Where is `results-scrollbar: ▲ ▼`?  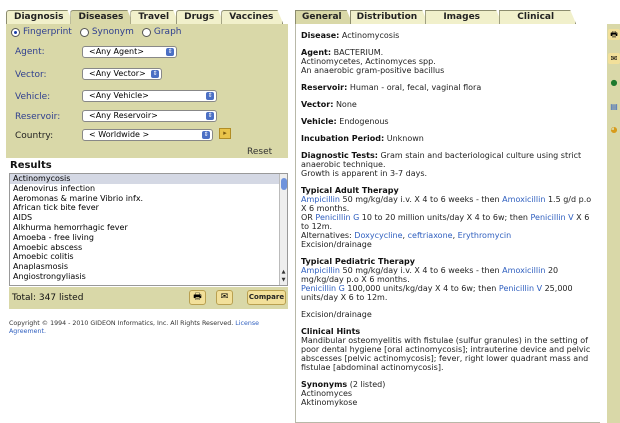 results-scrollbar: ▲ ▼ is located at coordinates (283, 229).